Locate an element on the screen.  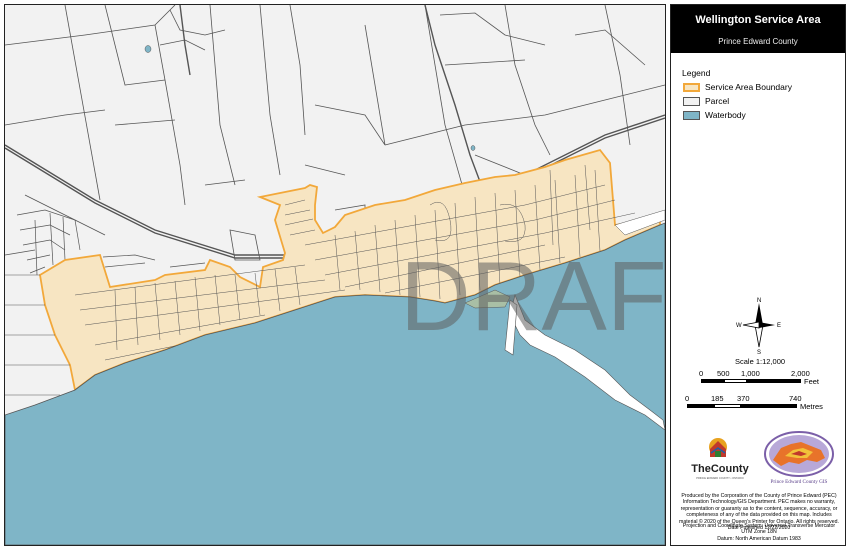
metre-bar-seg1 is located at coordinates (700, 406).